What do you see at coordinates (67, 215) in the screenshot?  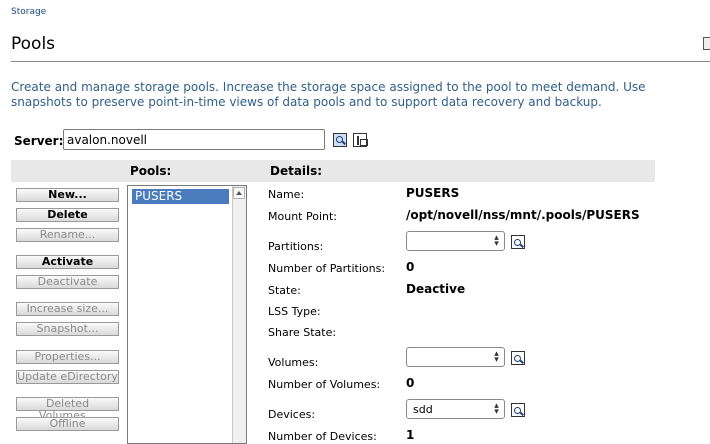 I see `delete-button: Delete` at bounding box center [67, 215].